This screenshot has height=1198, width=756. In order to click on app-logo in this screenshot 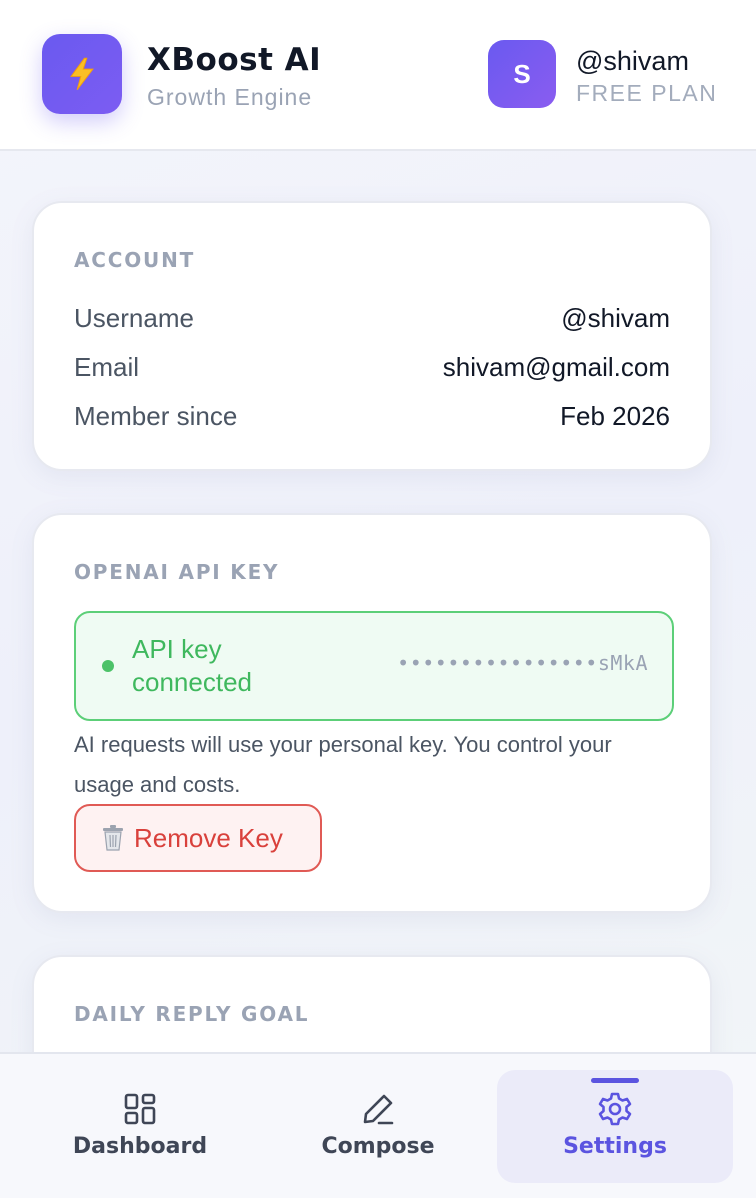, I will do `click(82, 74)`.